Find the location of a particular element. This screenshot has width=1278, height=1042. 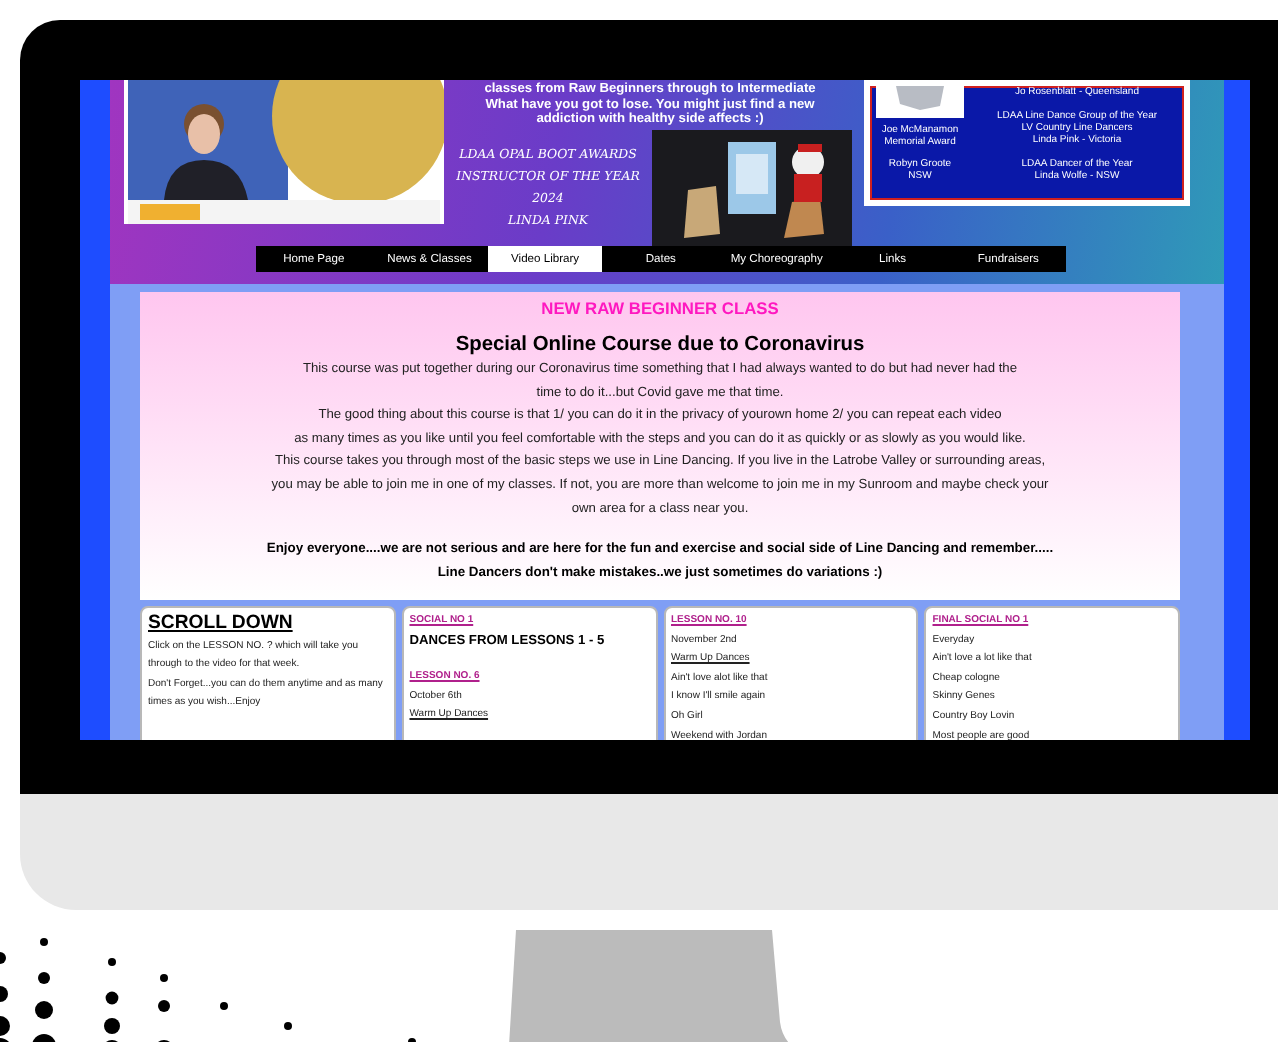

notice-heading: Special Online Course due to Coronavirus is located at coordinates (660, 346).